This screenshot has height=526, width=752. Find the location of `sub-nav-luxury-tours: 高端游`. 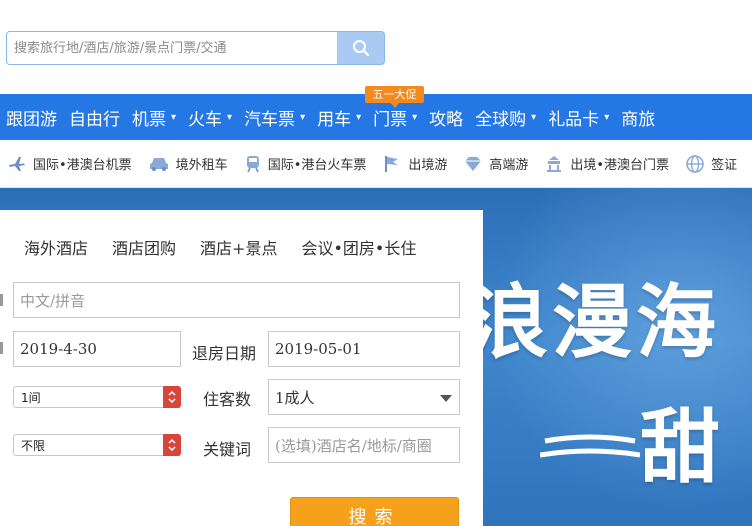

sub-nav-luxury-tours: 高端游 is located at coordinates (496, 163).